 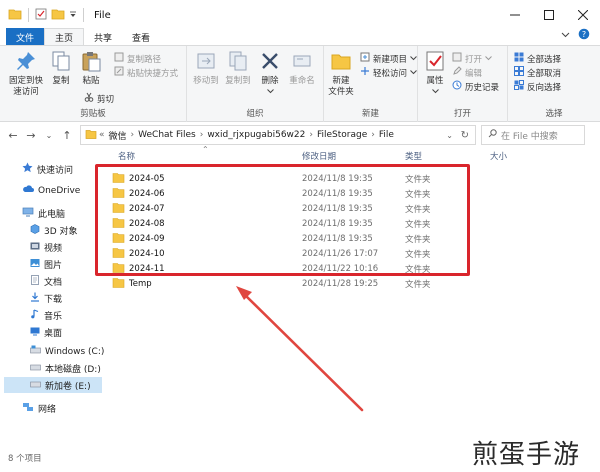 What do you see at coordinates (25, 459) in the screenshot?
I see `status-item-count: 8 个项目` at bounding box center [25, 459].